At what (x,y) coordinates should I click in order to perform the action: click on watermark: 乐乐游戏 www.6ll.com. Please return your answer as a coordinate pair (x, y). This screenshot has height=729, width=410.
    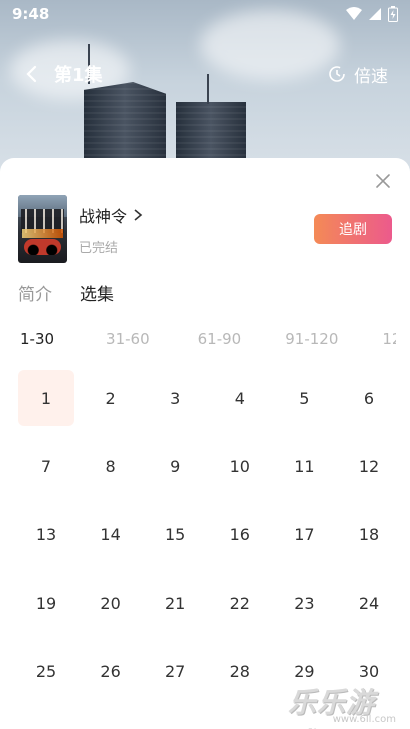
    Looking at the image, I should click on (347, 705).